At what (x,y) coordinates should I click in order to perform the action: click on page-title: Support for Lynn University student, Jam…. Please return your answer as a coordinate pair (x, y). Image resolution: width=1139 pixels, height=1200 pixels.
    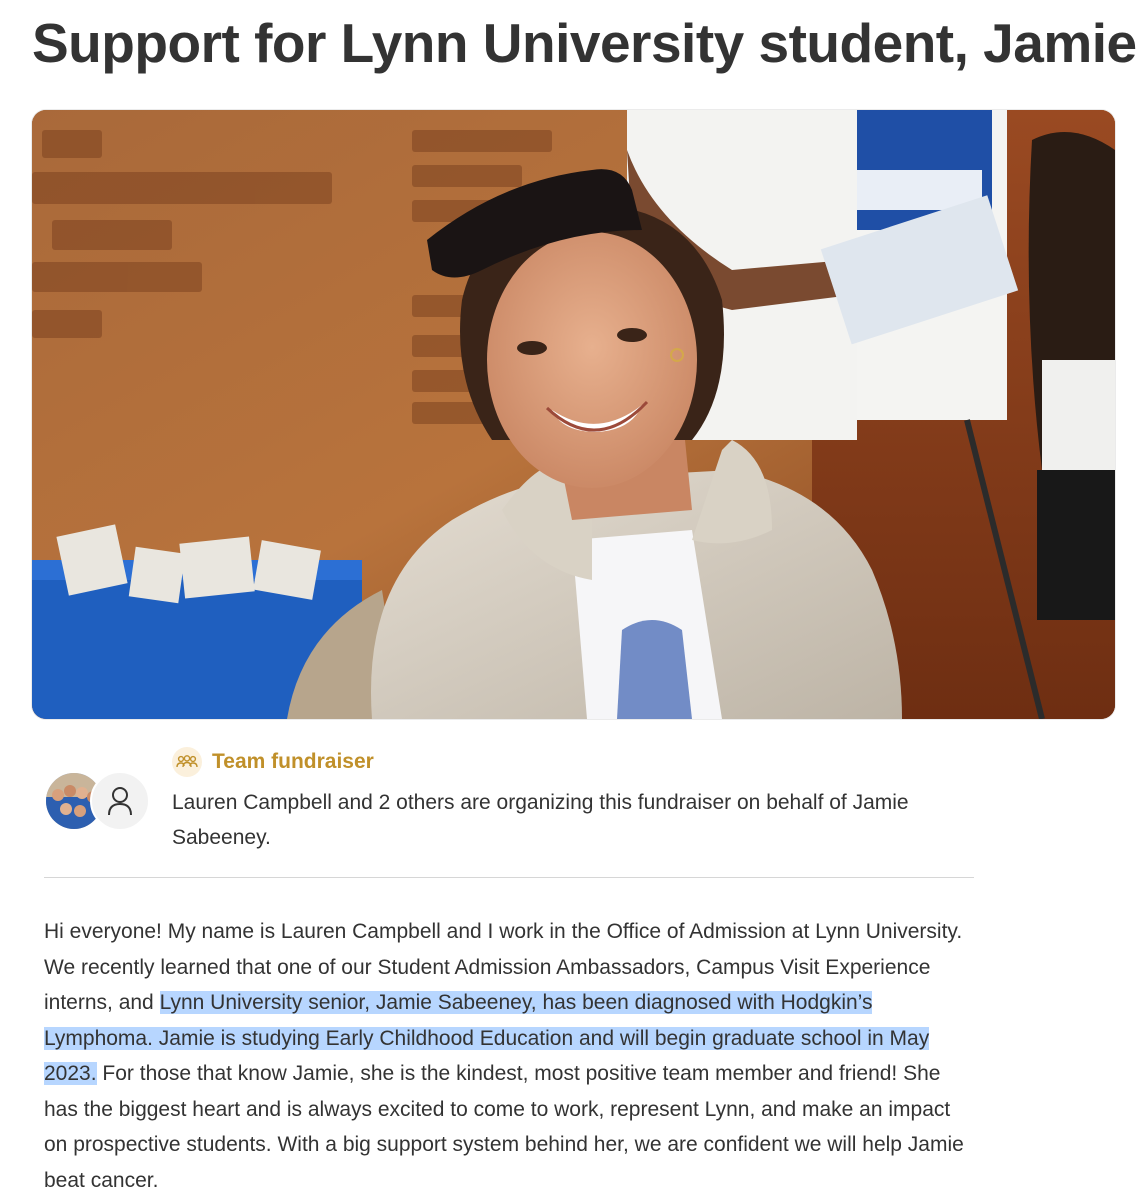
    Looking at the image, I should click on (585, 43).